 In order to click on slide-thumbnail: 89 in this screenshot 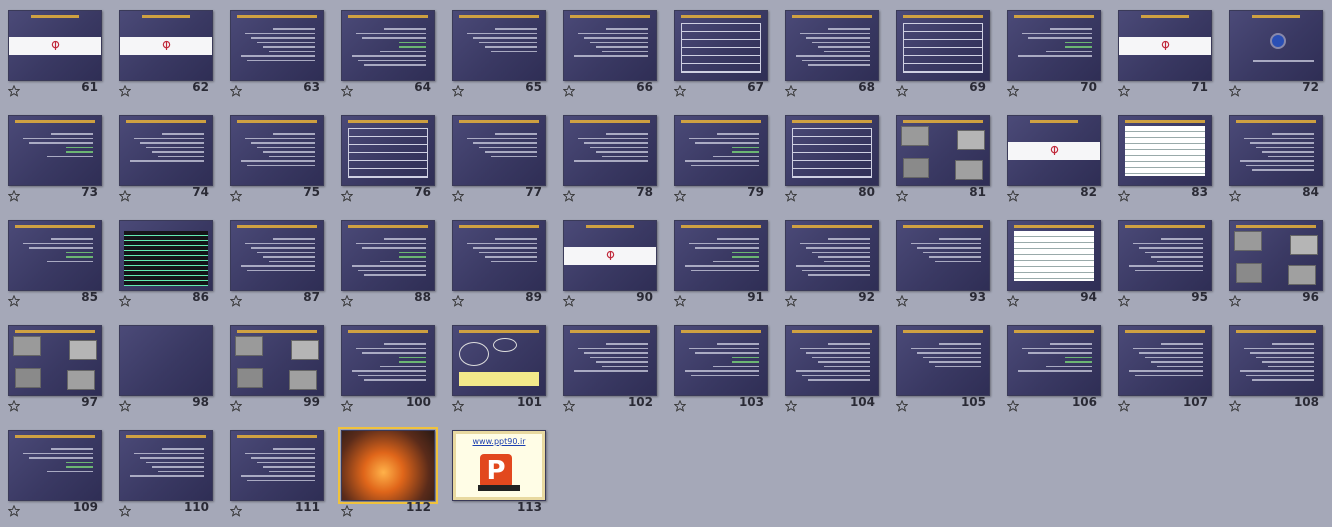, I will do `click(499, 262)`.